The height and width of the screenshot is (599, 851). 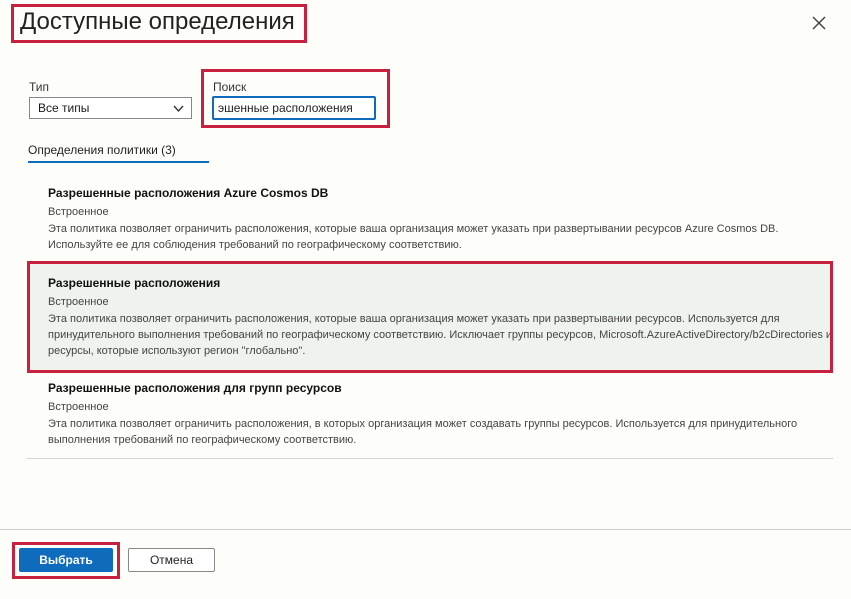 I want to click on chevron-down-icon, so click(x=178, y=109).